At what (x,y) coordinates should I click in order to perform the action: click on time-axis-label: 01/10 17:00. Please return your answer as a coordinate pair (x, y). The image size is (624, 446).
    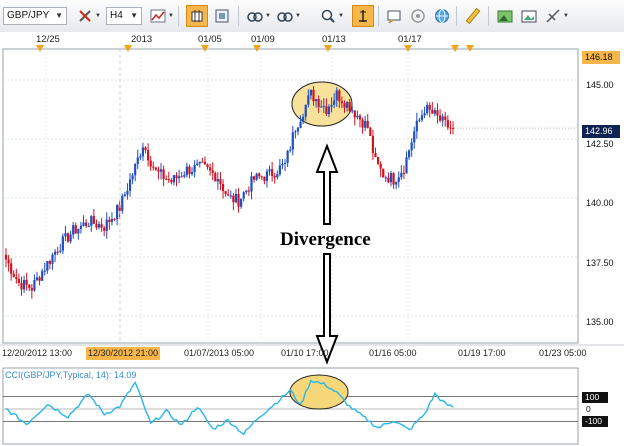
    Looking at the image, I should click on (305, 353).